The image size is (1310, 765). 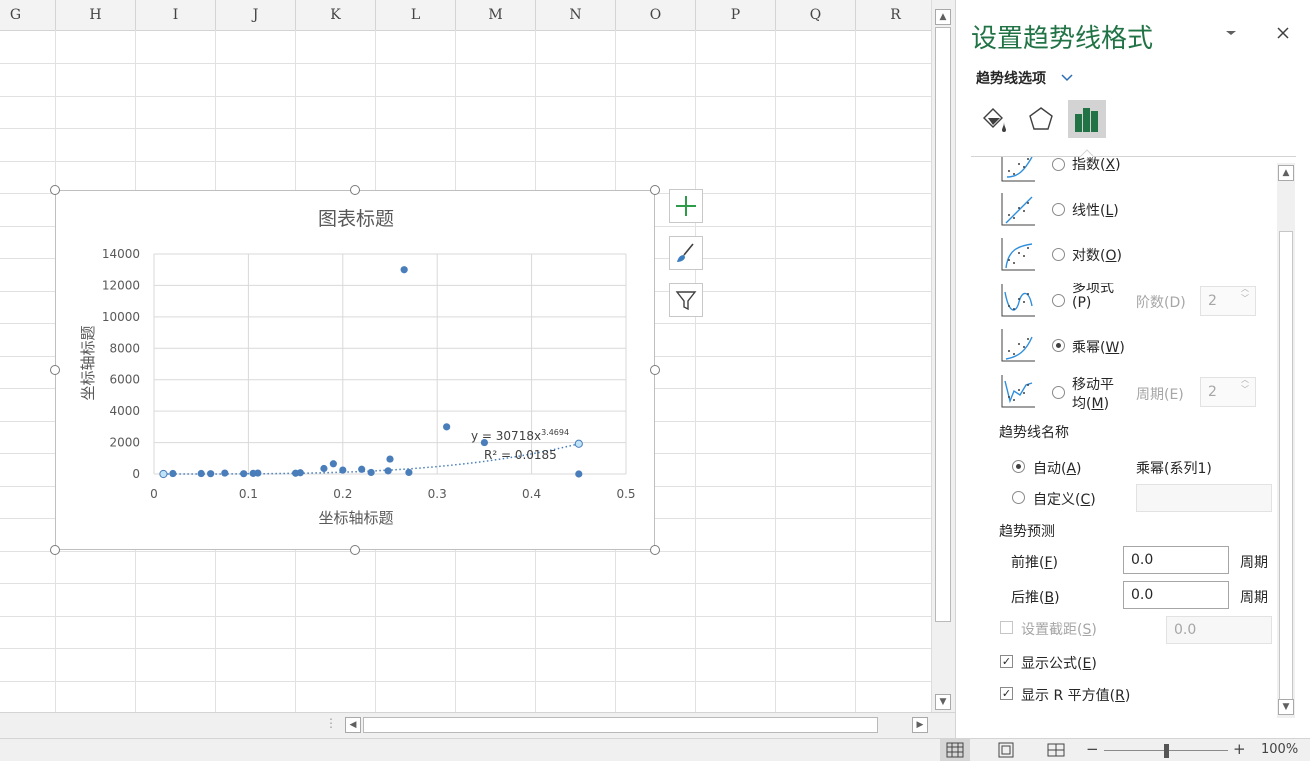 I want to click on custom-name-input, so click(x=1204, y=498).